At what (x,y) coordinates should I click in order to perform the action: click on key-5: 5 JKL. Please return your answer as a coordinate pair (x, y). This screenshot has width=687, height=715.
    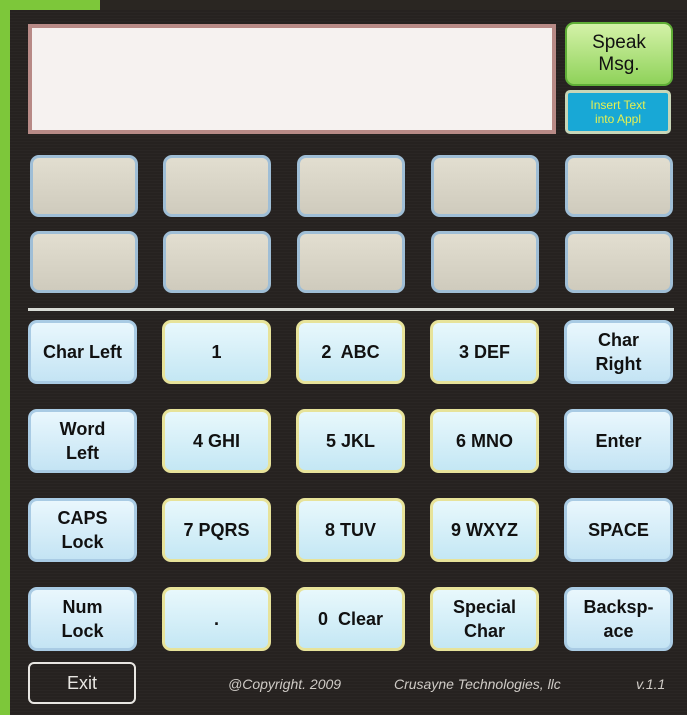
    Looking at the image, I should click on (350, 441).